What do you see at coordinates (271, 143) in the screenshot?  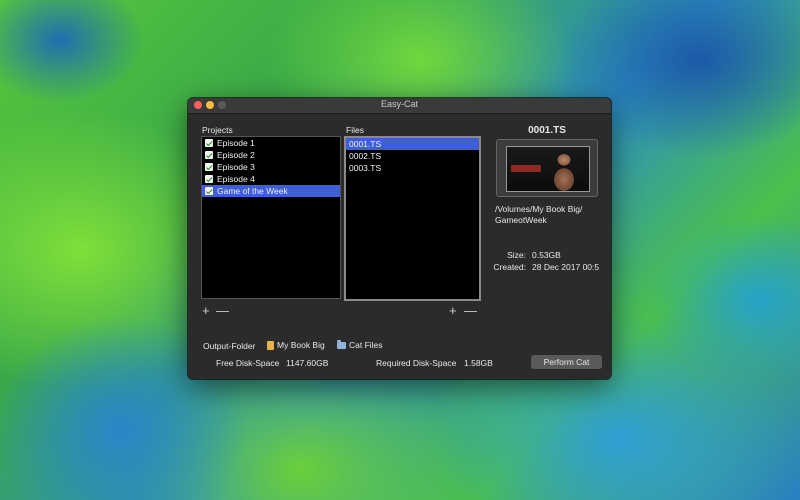 I see `project-item: Episode 1` at bounding box center [271, 143].